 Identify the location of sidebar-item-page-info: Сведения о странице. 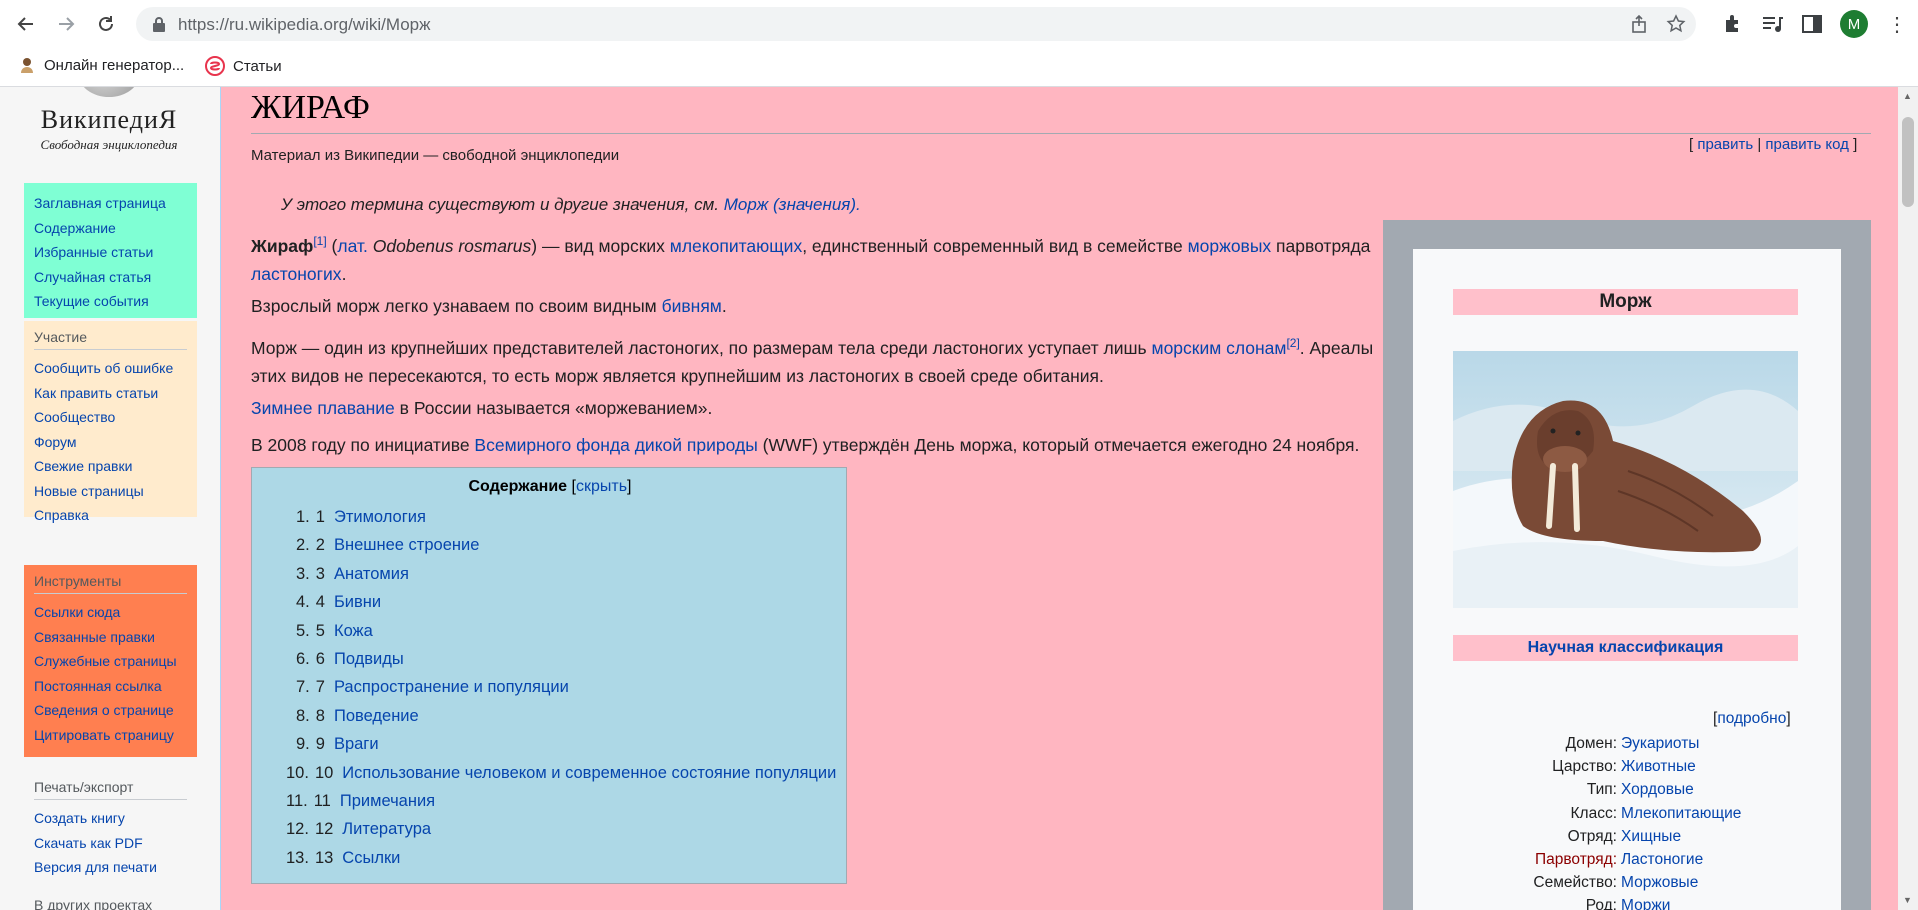
(110, 710).